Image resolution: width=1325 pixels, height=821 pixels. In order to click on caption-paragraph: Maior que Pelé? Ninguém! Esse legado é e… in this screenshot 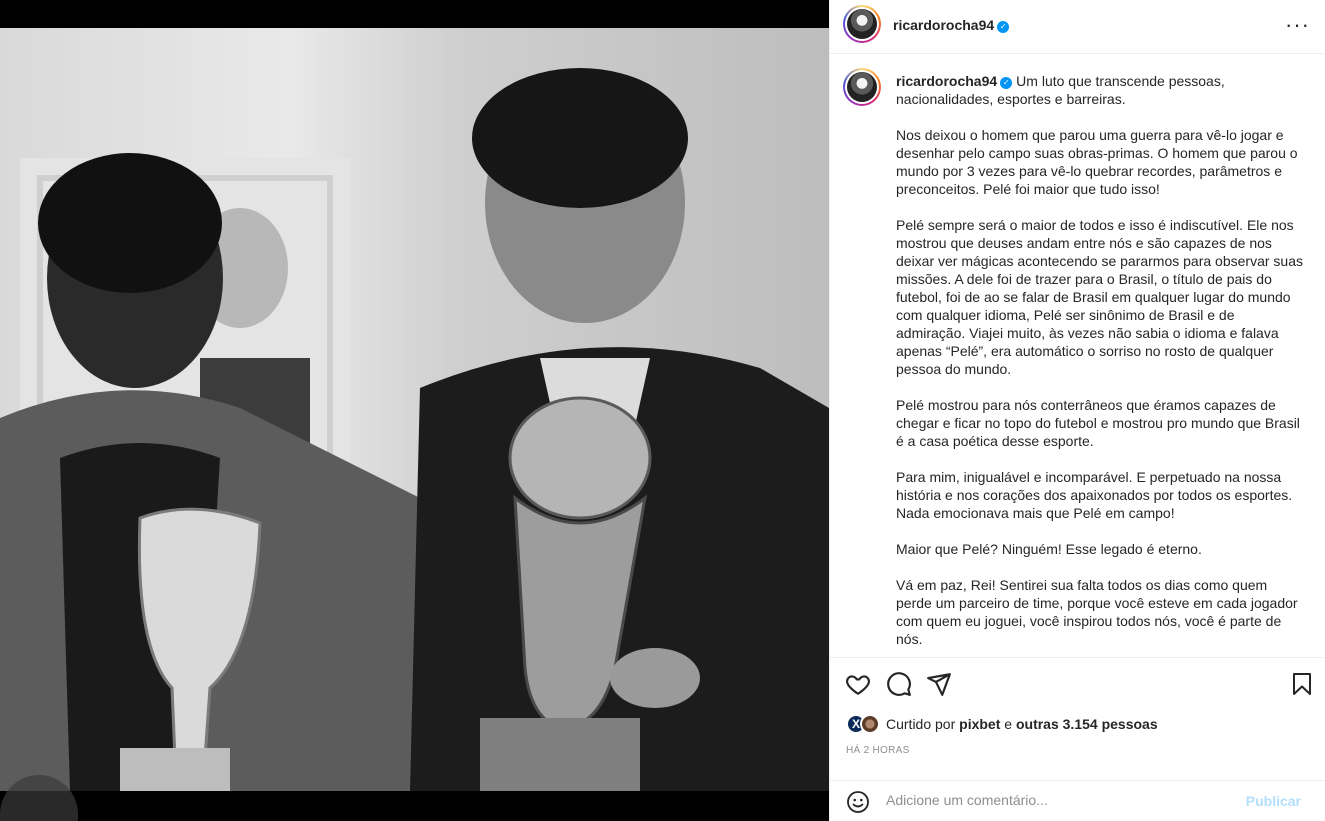, I will do `click(1049, 549)`.